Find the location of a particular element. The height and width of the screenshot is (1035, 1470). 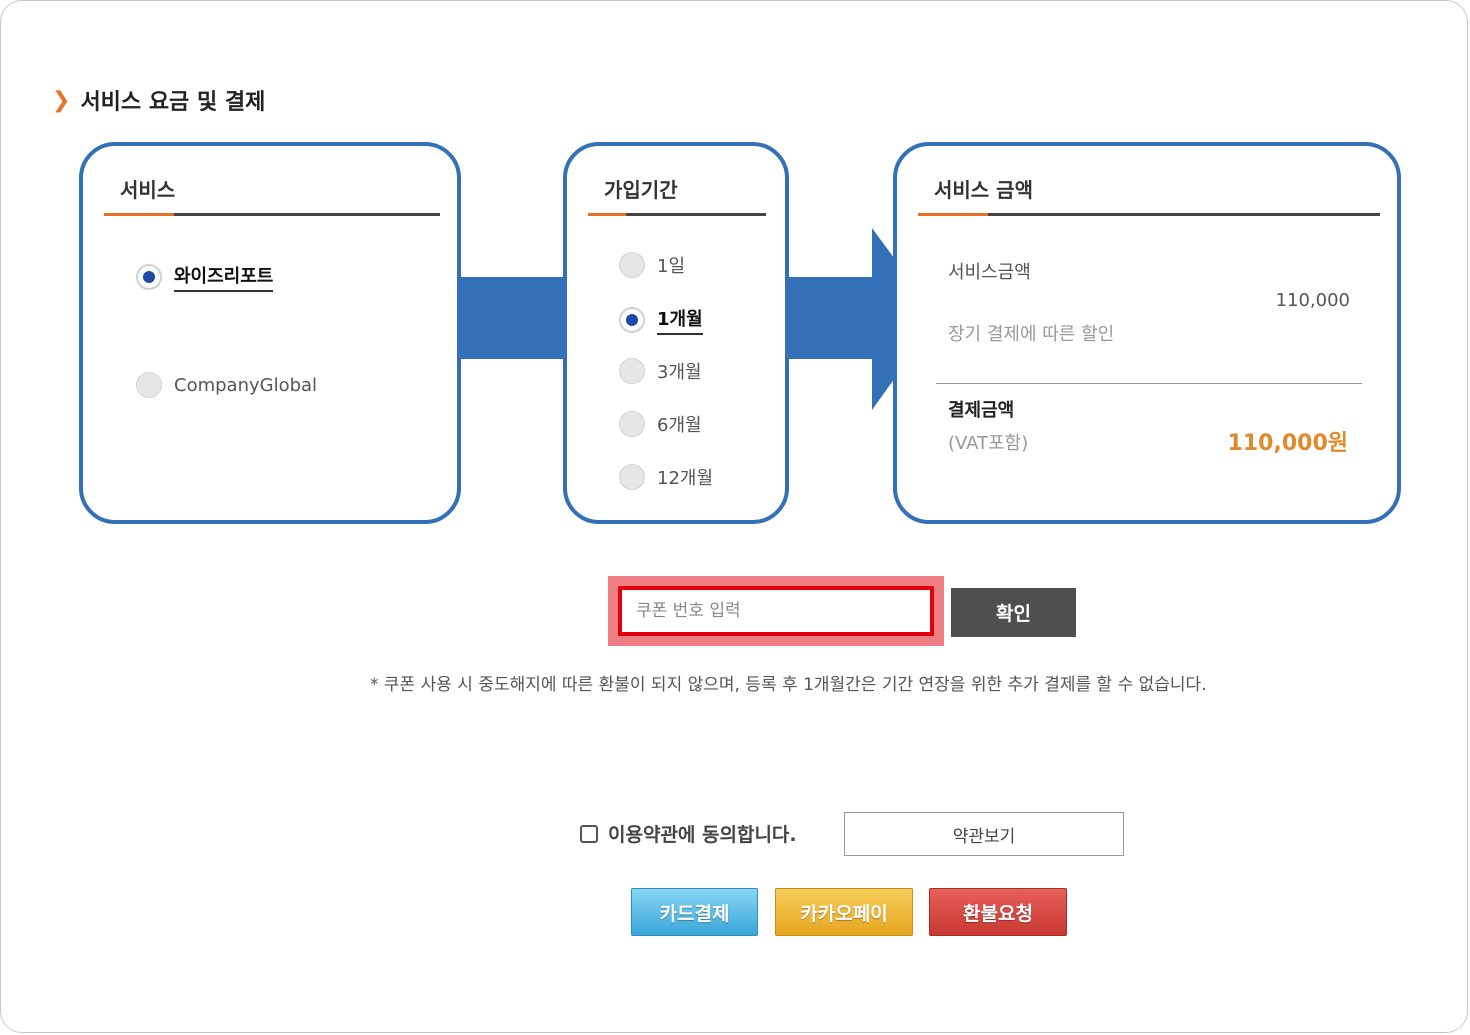

service-box: 서비스 와이즈리포트 CompanyGlobal is located at coordinates (270, 333).